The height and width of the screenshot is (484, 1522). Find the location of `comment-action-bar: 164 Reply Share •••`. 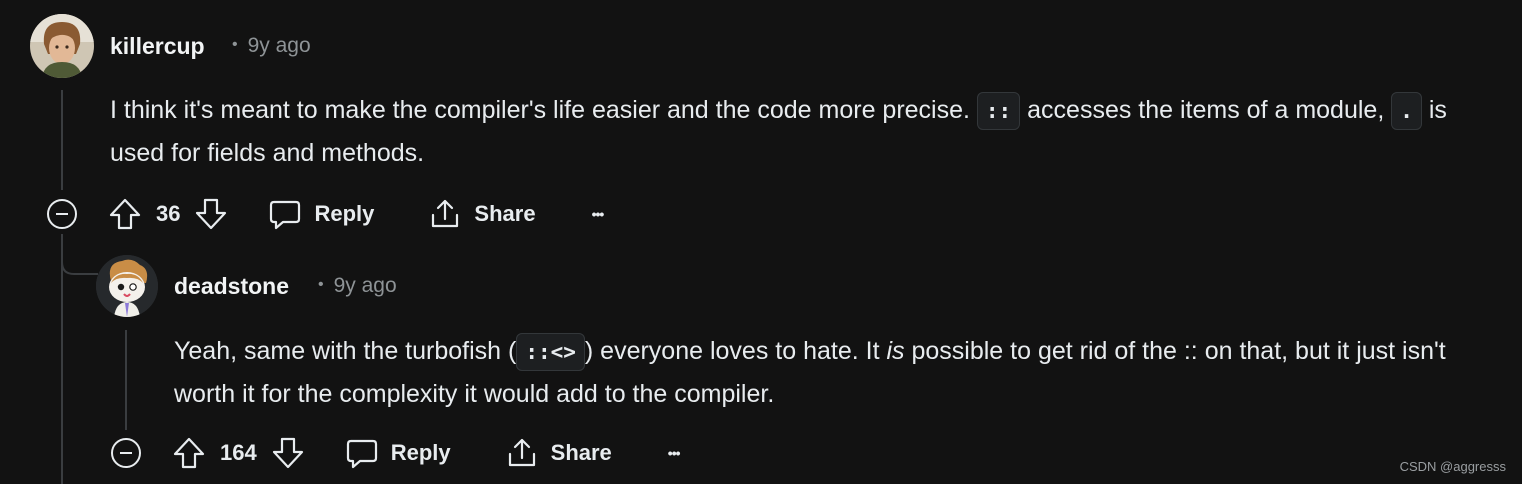

comment-action-bar: 164 Reply Share ••• is located at coordinates (426, 453).